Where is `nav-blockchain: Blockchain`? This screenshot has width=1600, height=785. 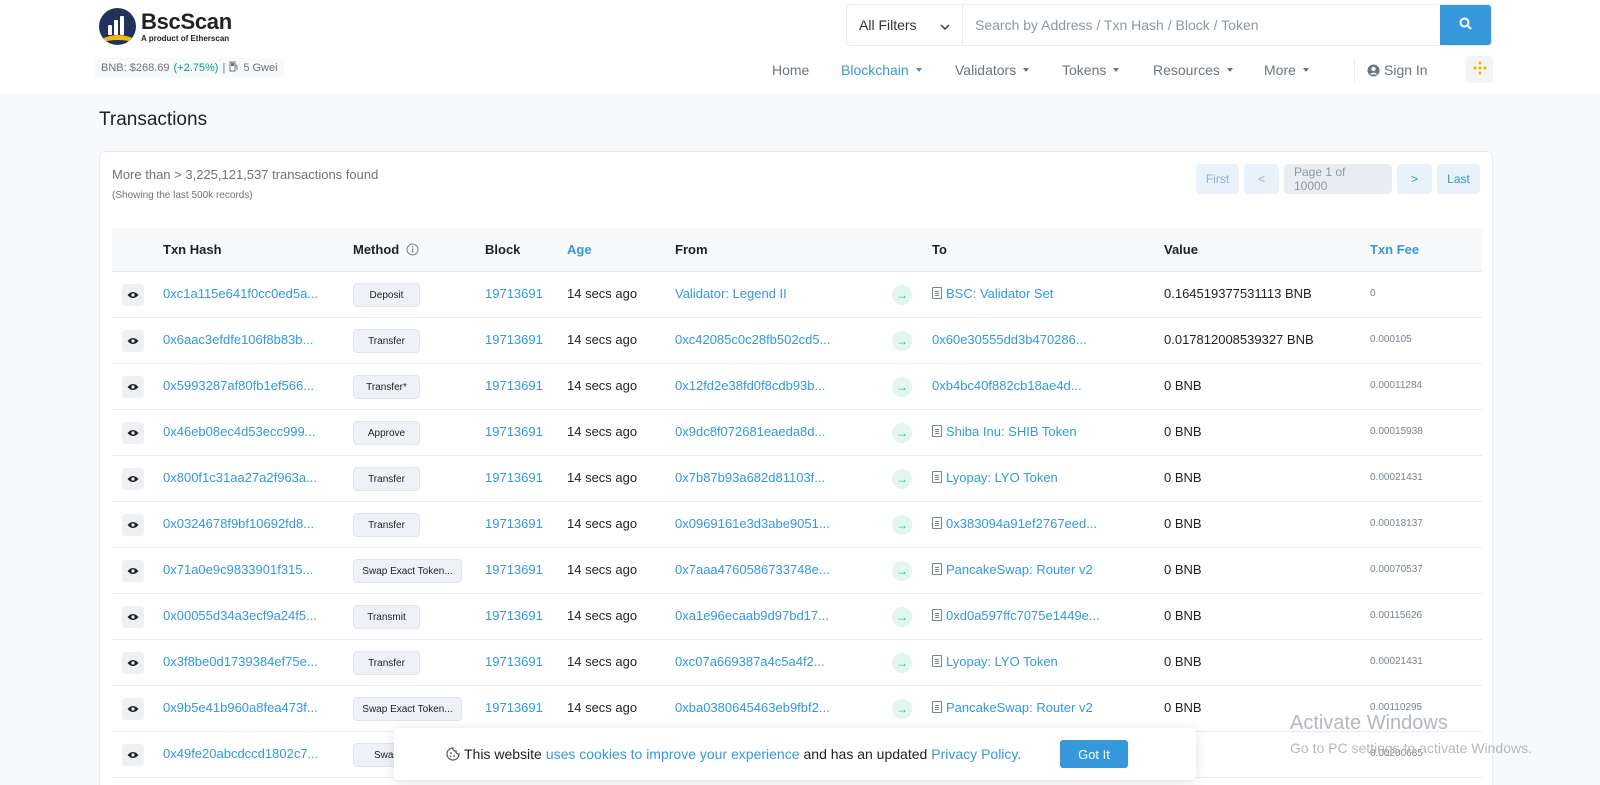 nav-blockchain: Blockchain is located at coordinates (881, 70).